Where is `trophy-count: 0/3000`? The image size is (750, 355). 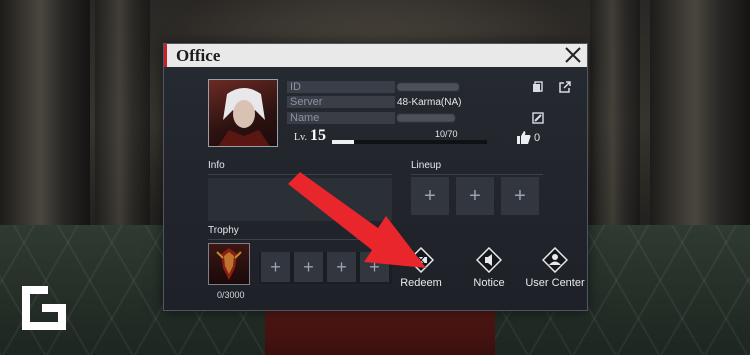 trophy-count: 0/3000 is located at coordinates (231, 295).